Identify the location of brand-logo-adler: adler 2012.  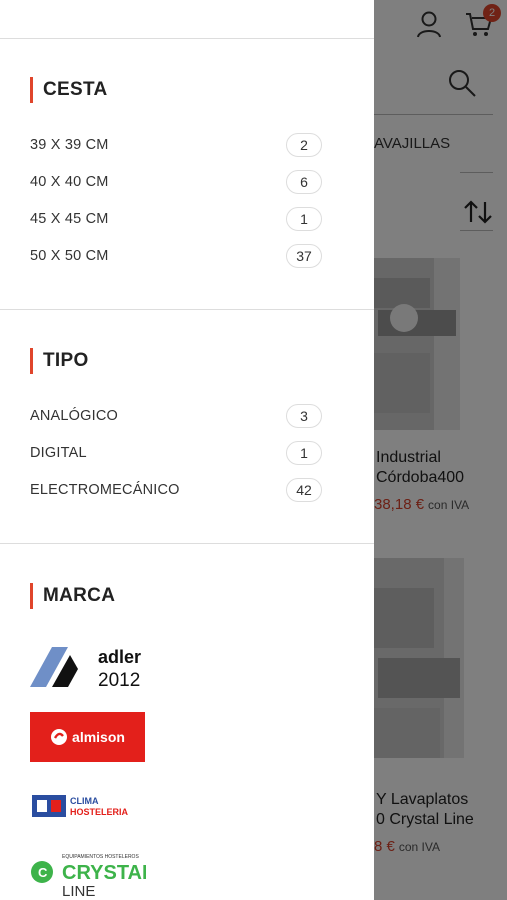
(88, 668).